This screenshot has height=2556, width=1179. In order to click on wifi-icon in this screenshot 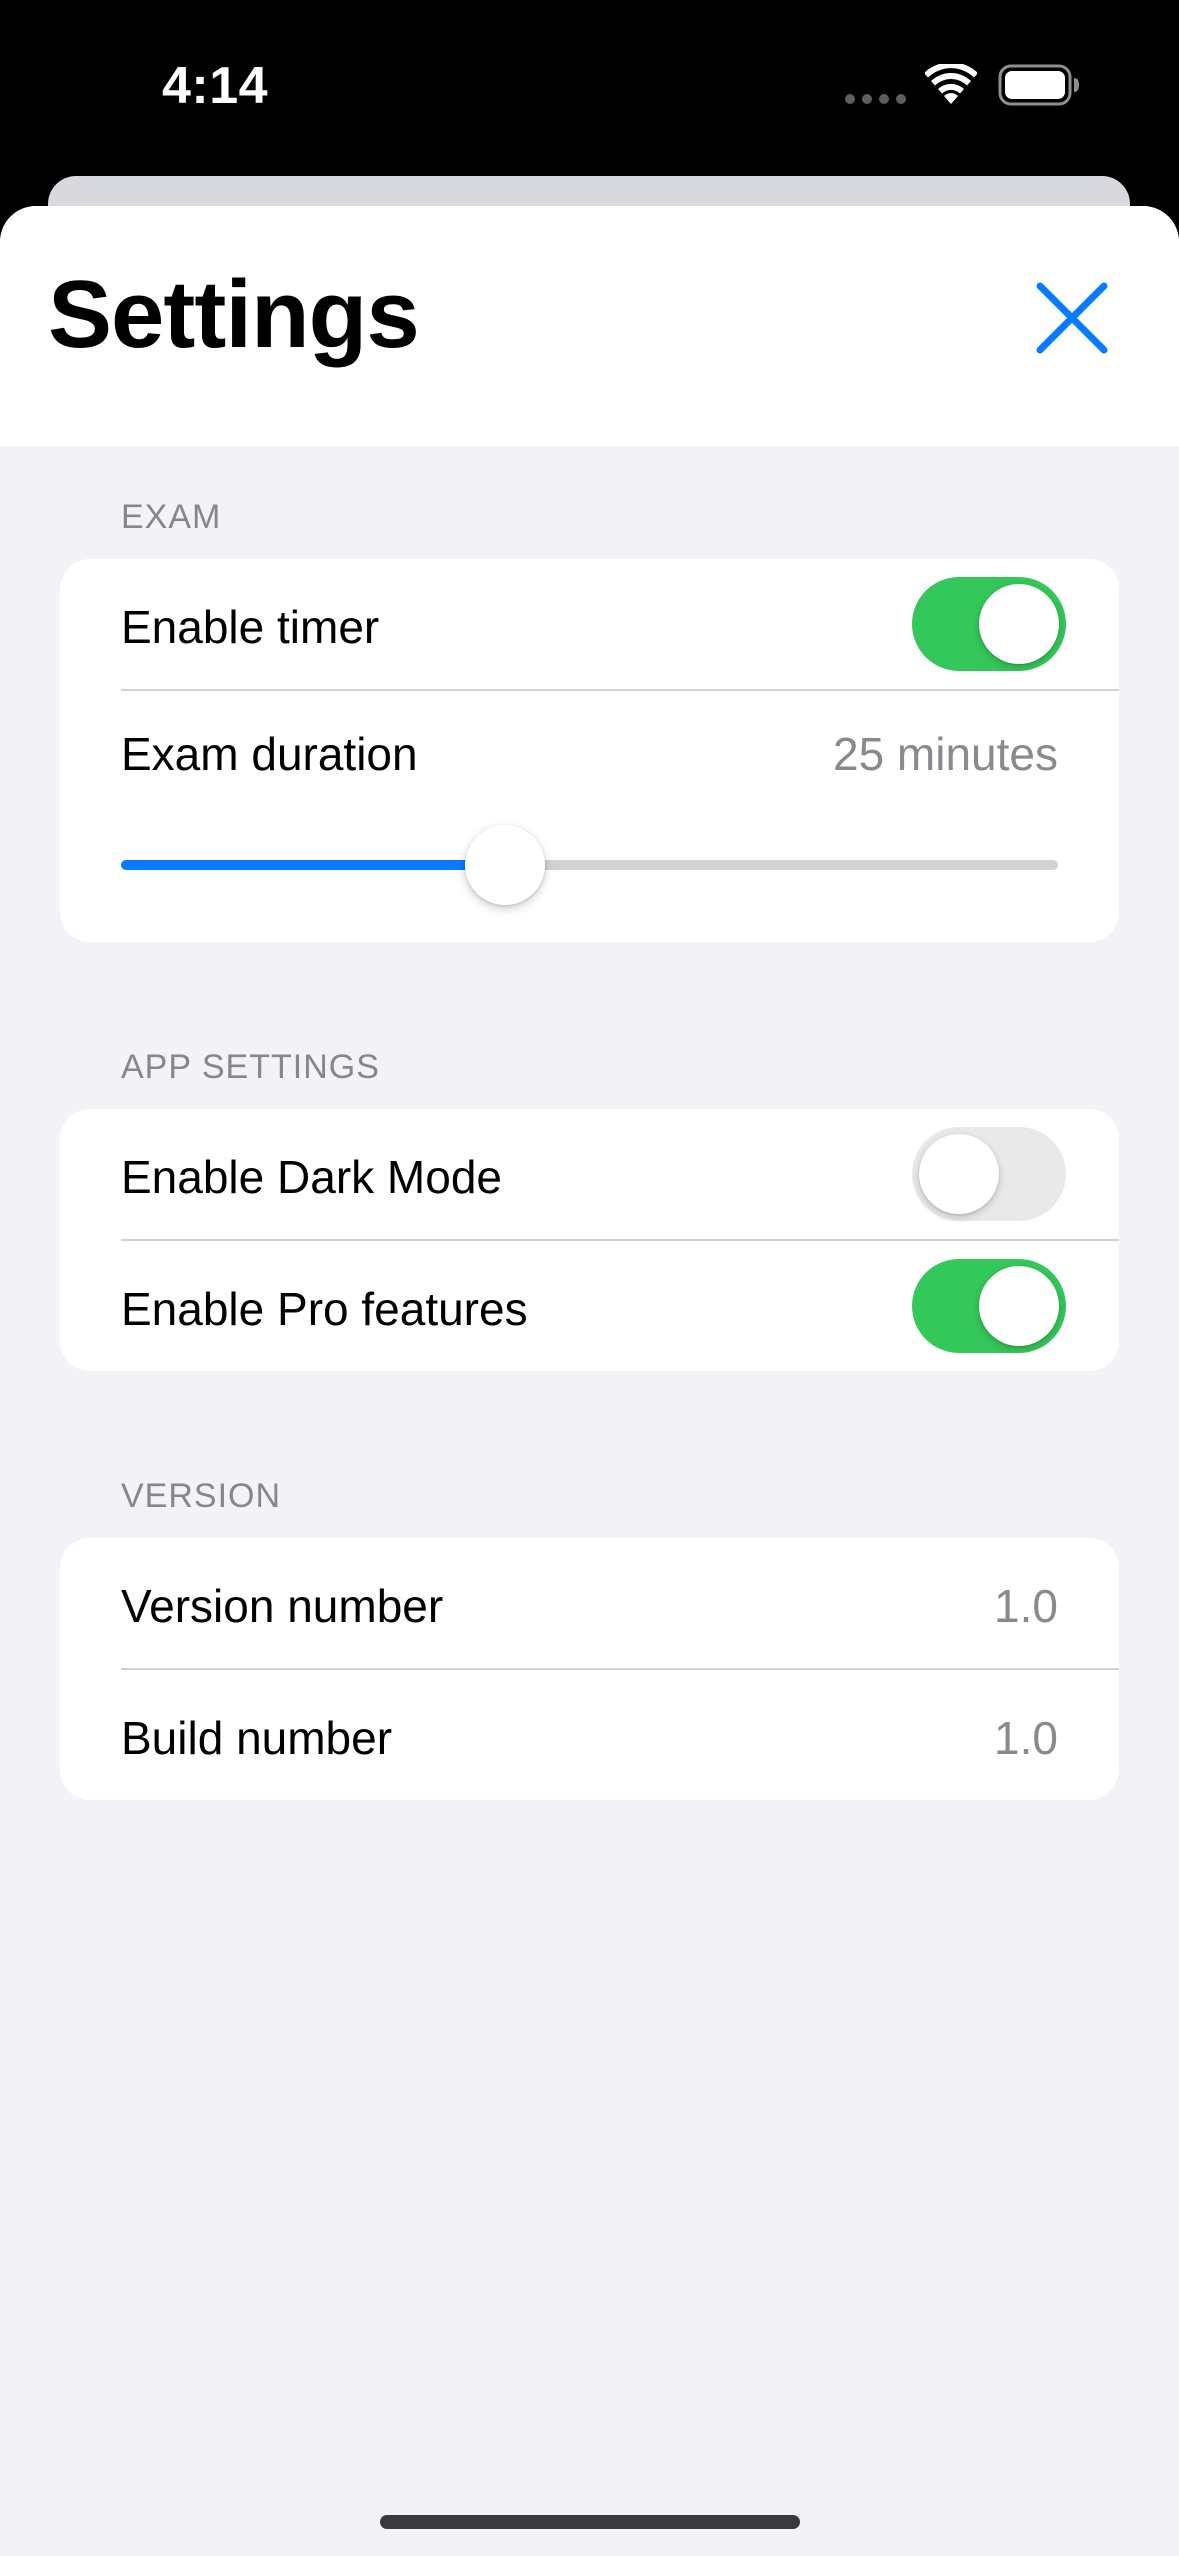, I will do `click(951, 84)`.